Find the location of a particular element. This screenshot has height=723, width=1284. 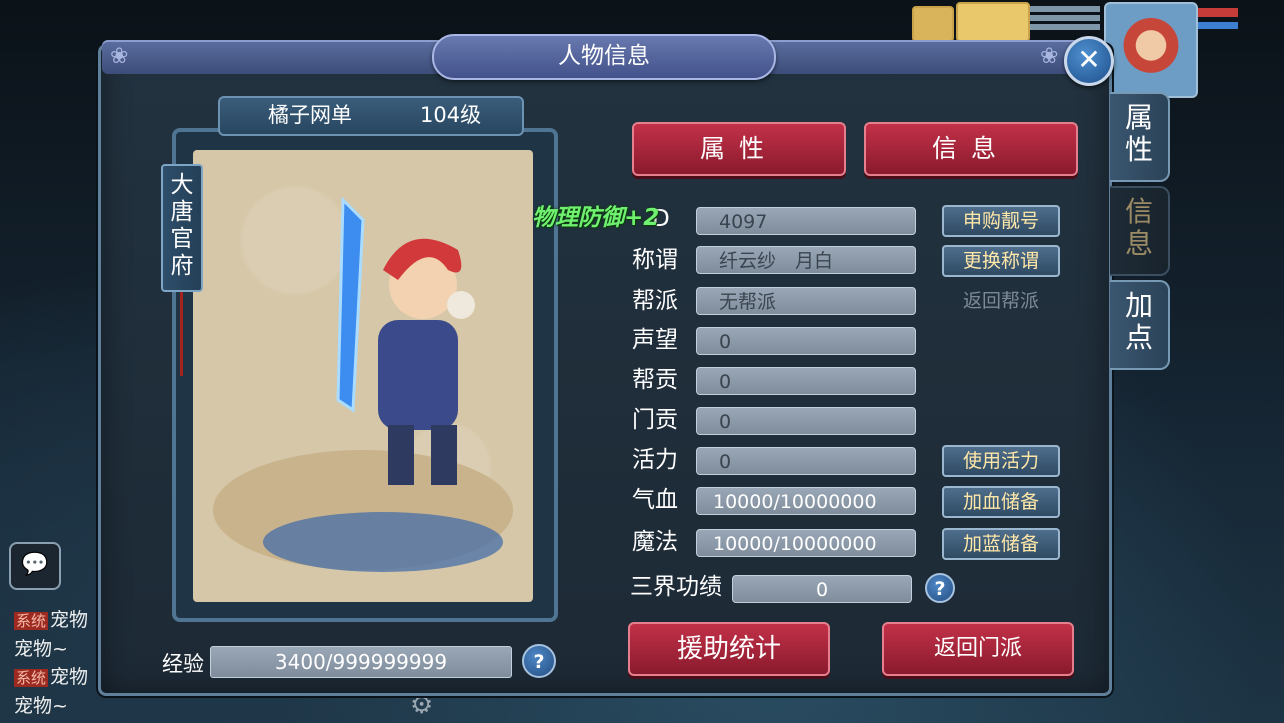

character-level: 104级 is located at coordinates (451, 115).